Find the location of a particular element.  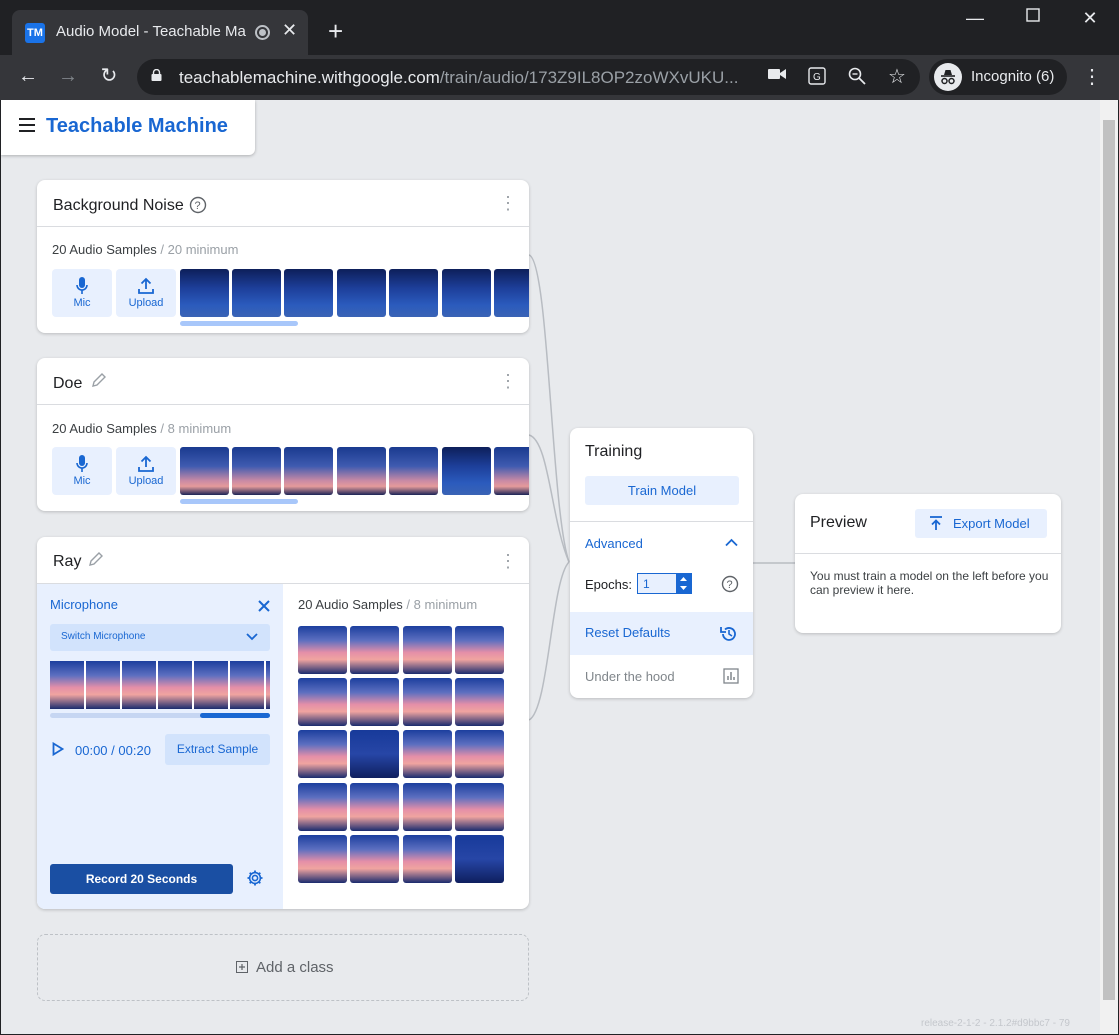

mic-label: Mic is located at coordinates (82, 481).